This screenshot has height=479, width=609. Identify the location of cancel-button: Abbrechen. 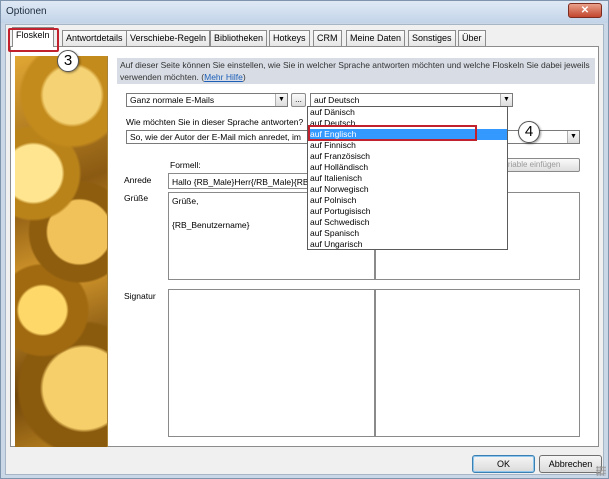
(570, 464).